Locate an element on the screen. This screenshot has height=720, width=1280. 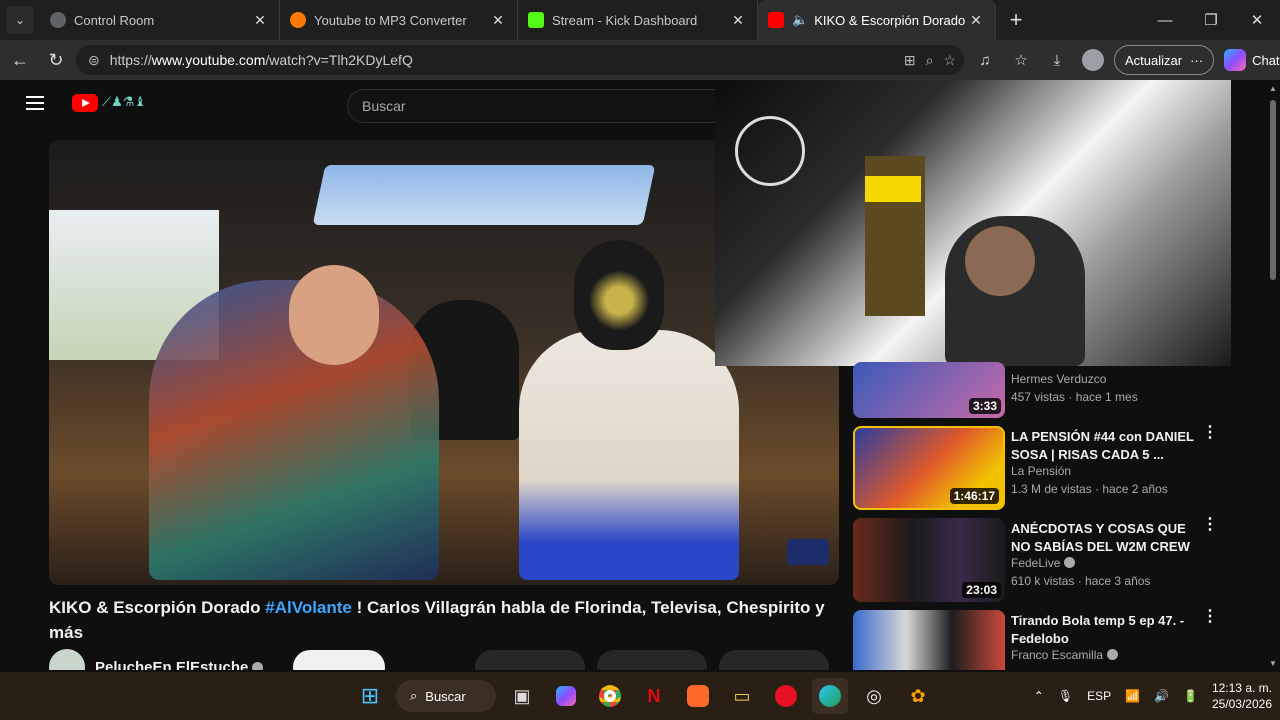
new-tab-button: + is located at coordinates (1016, 20).